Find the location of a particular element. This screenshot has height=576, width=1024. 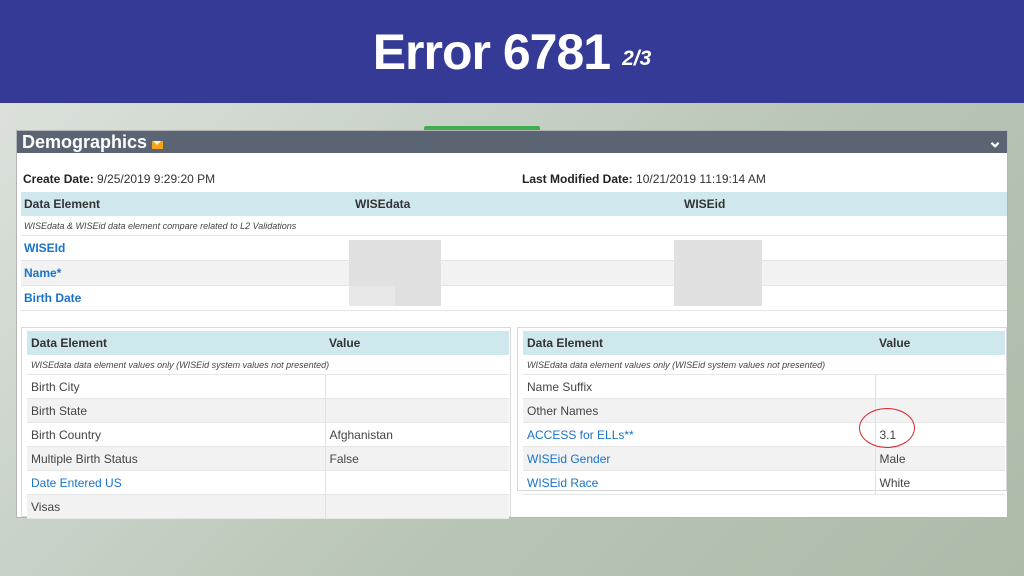

modified-date-label: Last Modified Date: is located at coordinates (577, 179).